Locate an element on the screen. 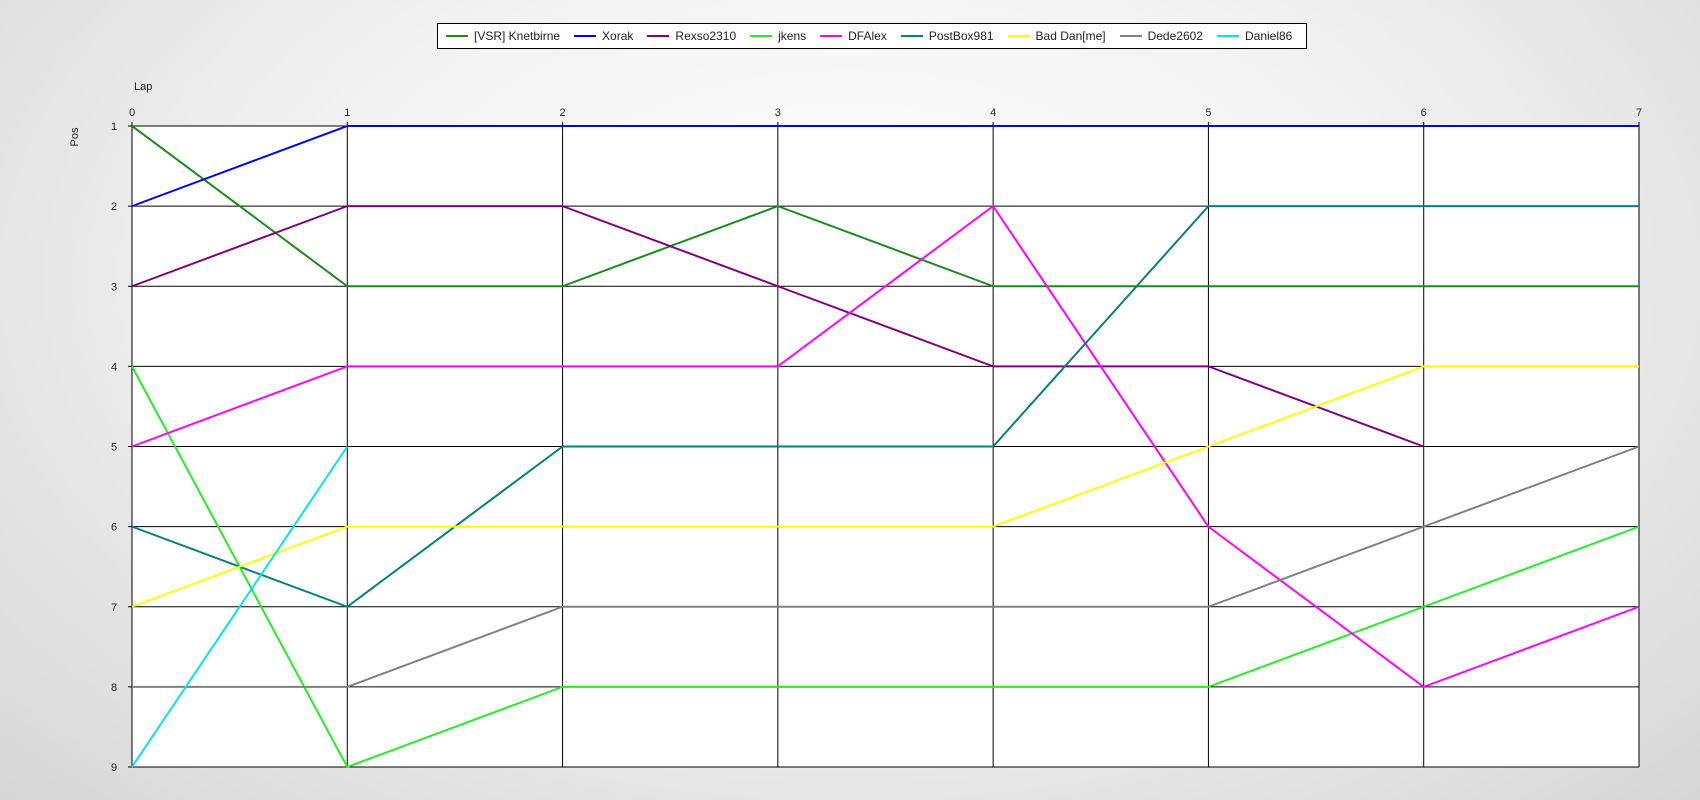  x-tick-label: 6 is located at coordinates (1424, 113).